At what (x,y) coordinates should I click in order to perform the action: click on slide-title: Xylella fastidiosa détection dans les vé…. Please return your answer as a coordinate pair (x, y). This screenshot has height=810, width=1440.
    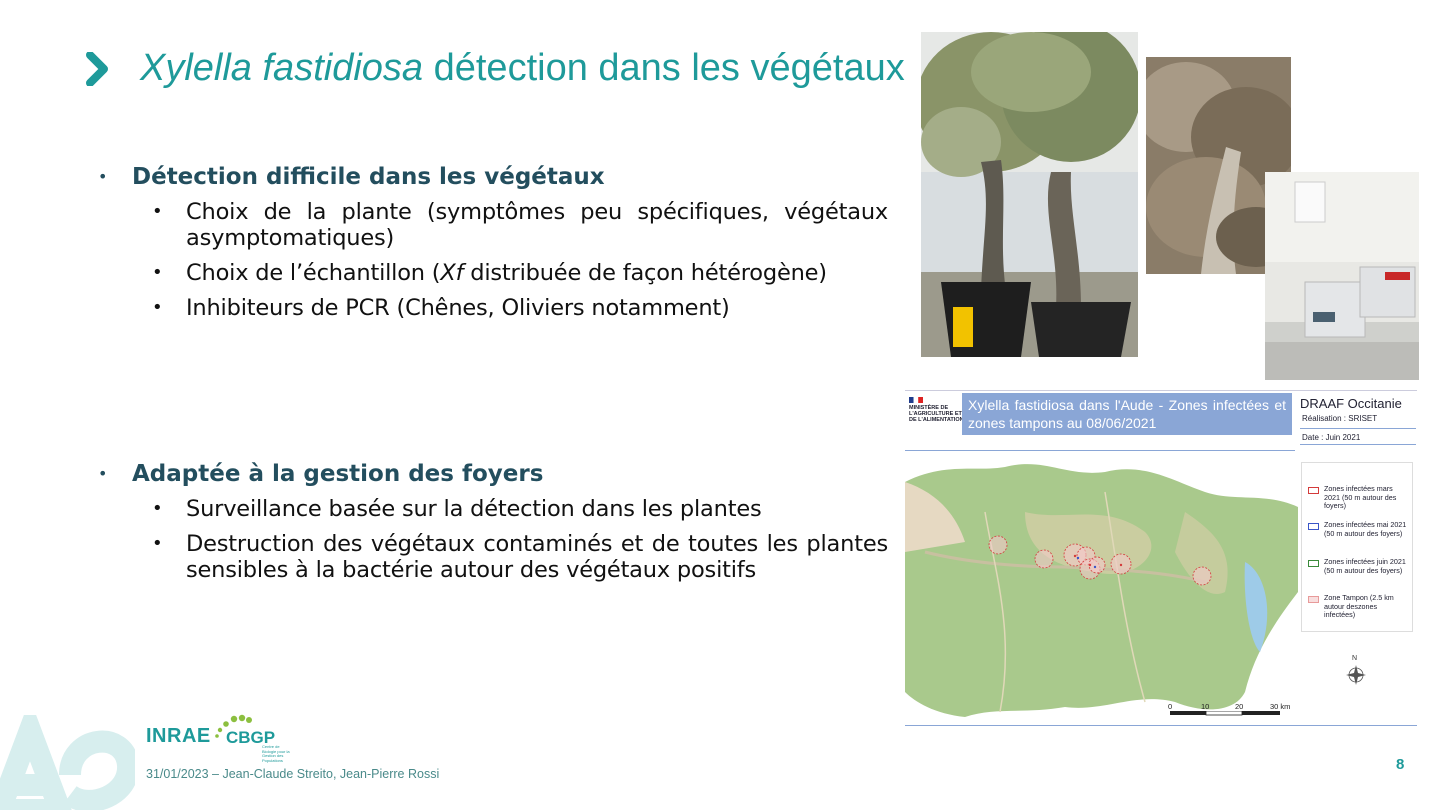
    Looking at the image, I should click on (522, 68).